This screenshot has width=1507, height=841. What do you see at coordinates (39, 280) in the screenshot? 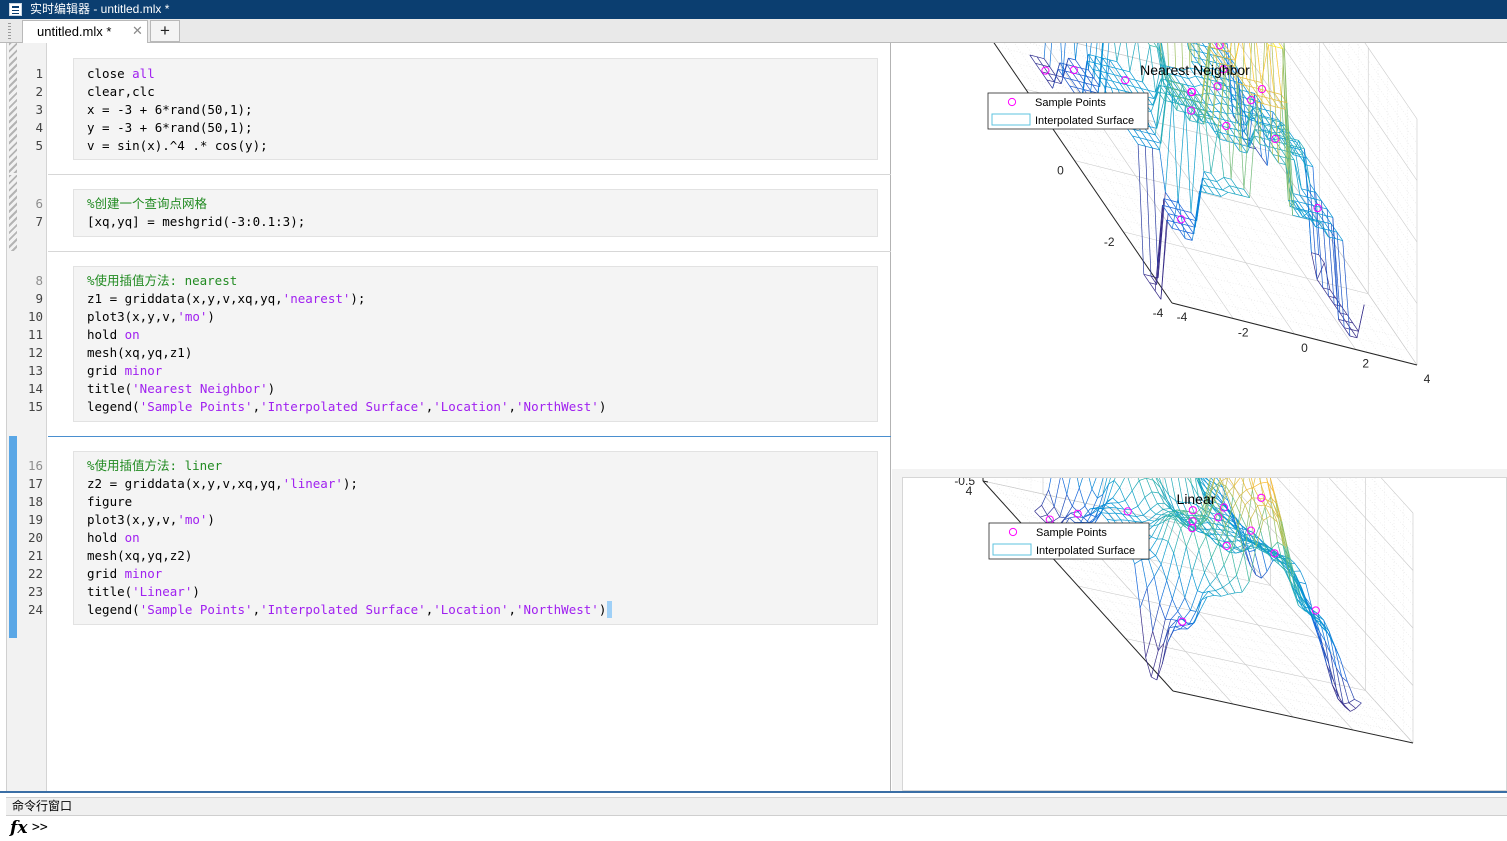
I see `line-number: 8` at bounding box center [39, 280].